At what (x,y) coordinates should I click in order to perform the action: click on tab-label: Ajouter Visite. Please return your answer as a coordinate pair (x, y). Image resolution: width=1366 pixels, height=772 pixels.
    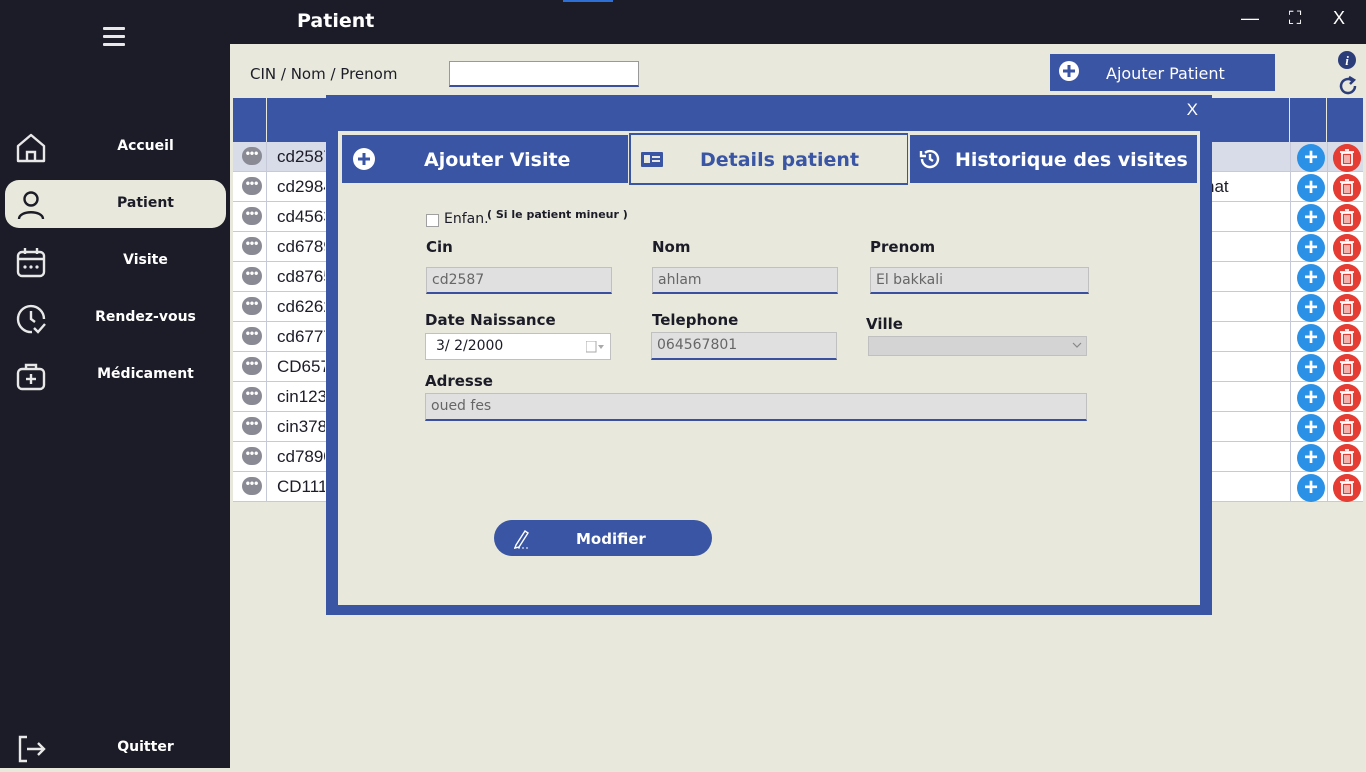
    Looking at the image, I should click on (497, 160).